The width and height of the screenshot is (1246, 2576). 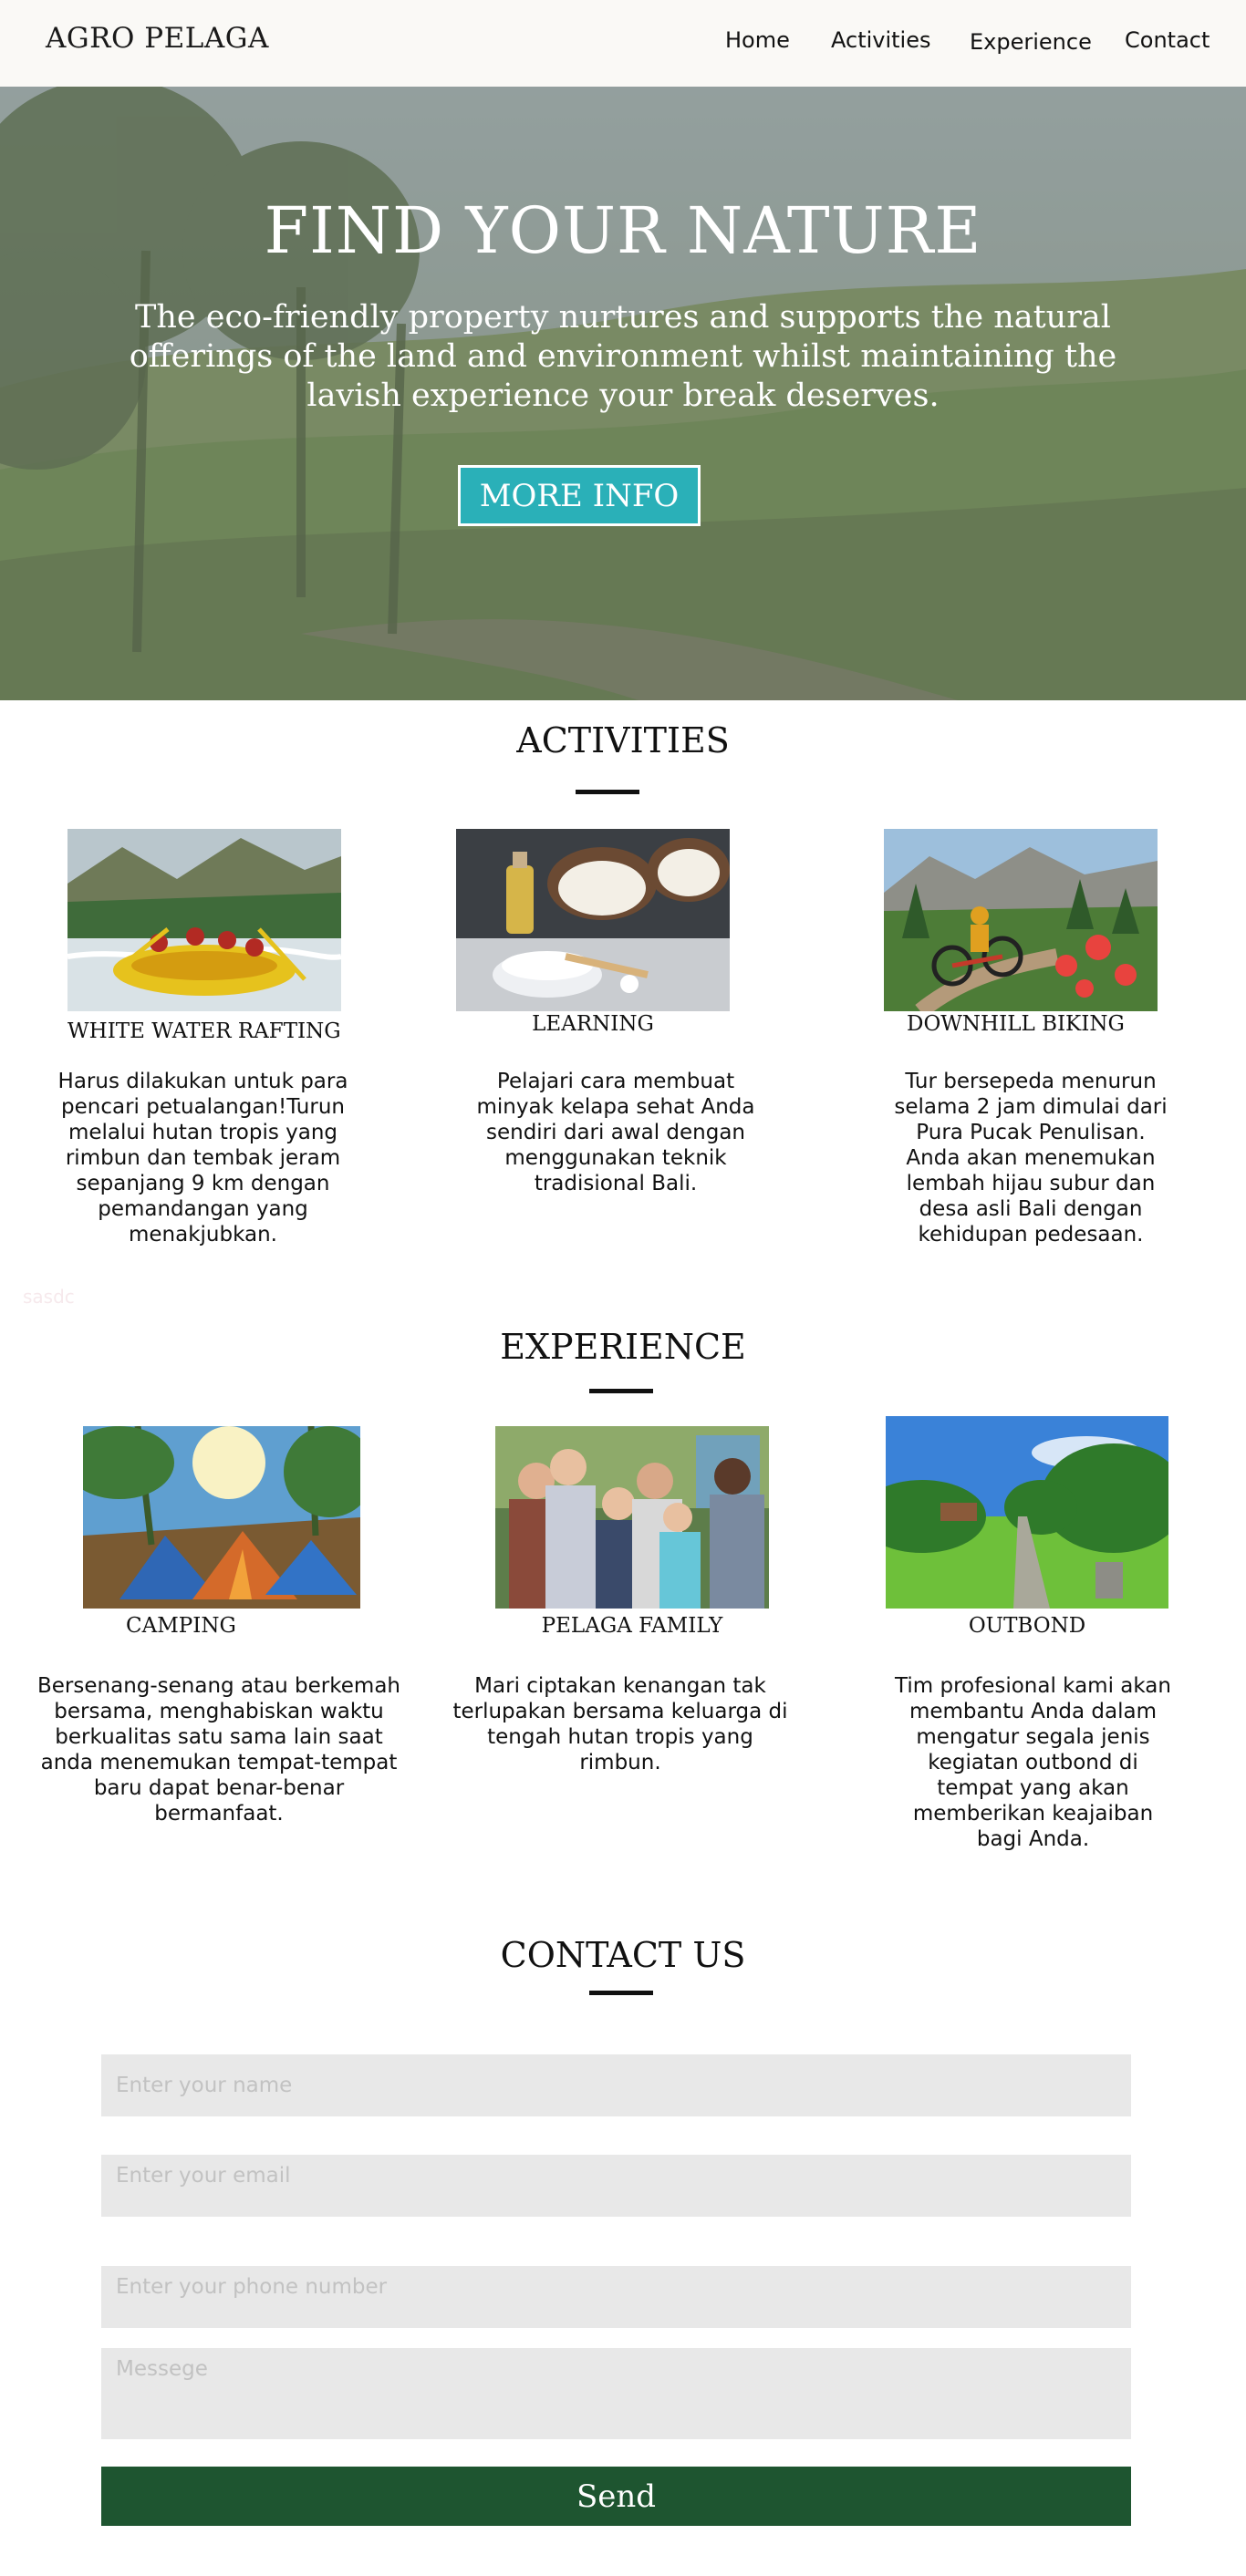 I want to click on send-button: Send, so click(x=616, y=2496).